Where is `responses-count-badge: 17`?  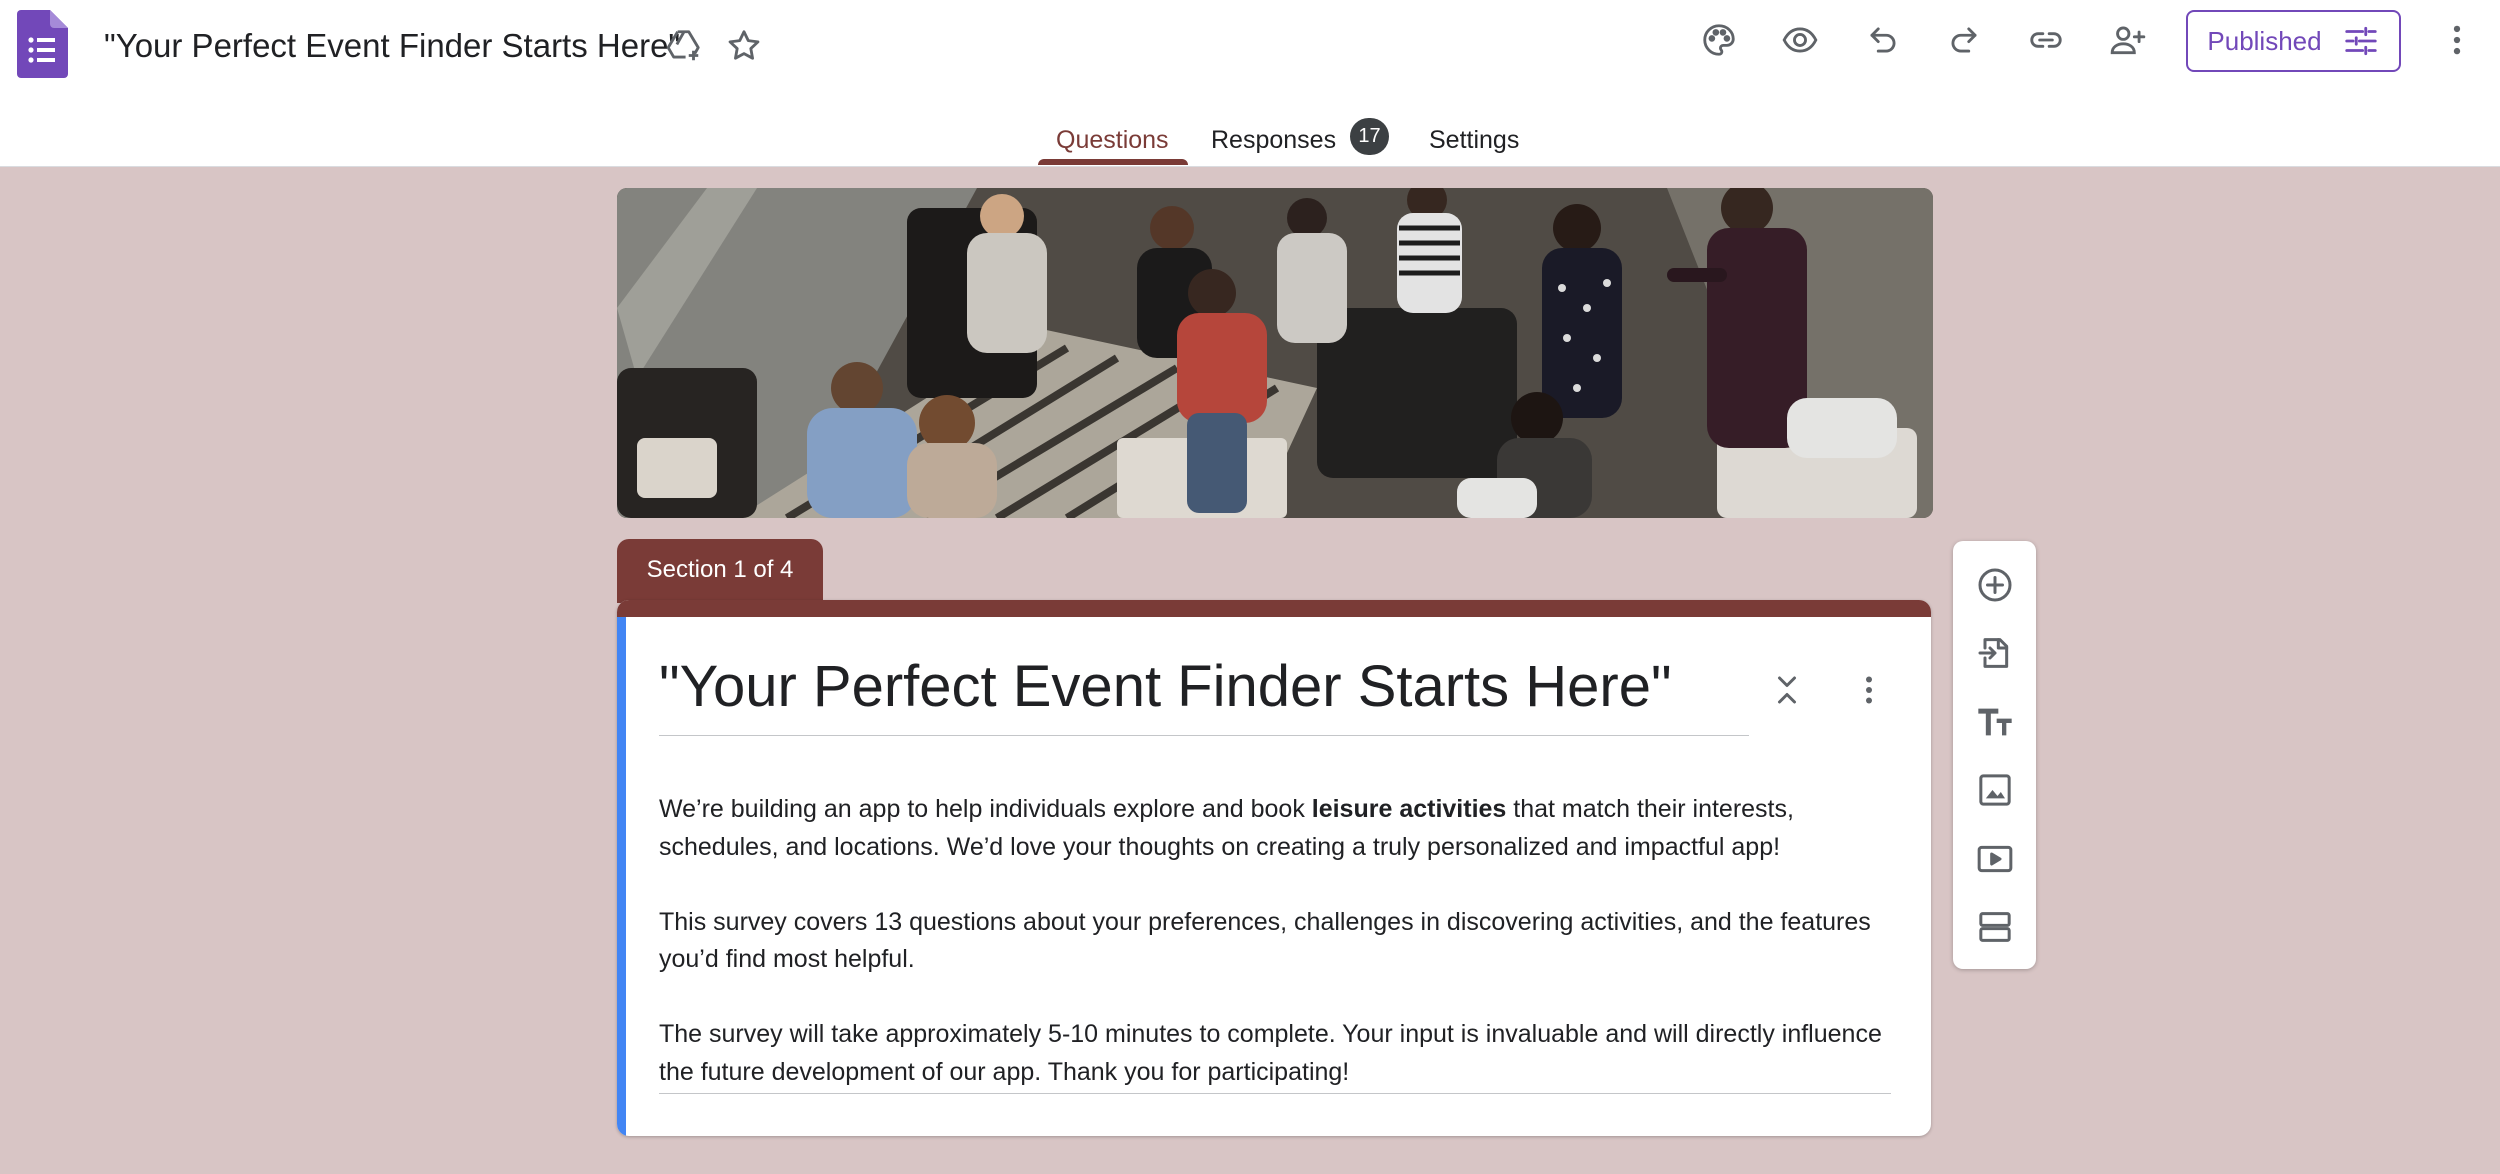 responses-count-badge: 17 is located at coordinates (1369, 136).